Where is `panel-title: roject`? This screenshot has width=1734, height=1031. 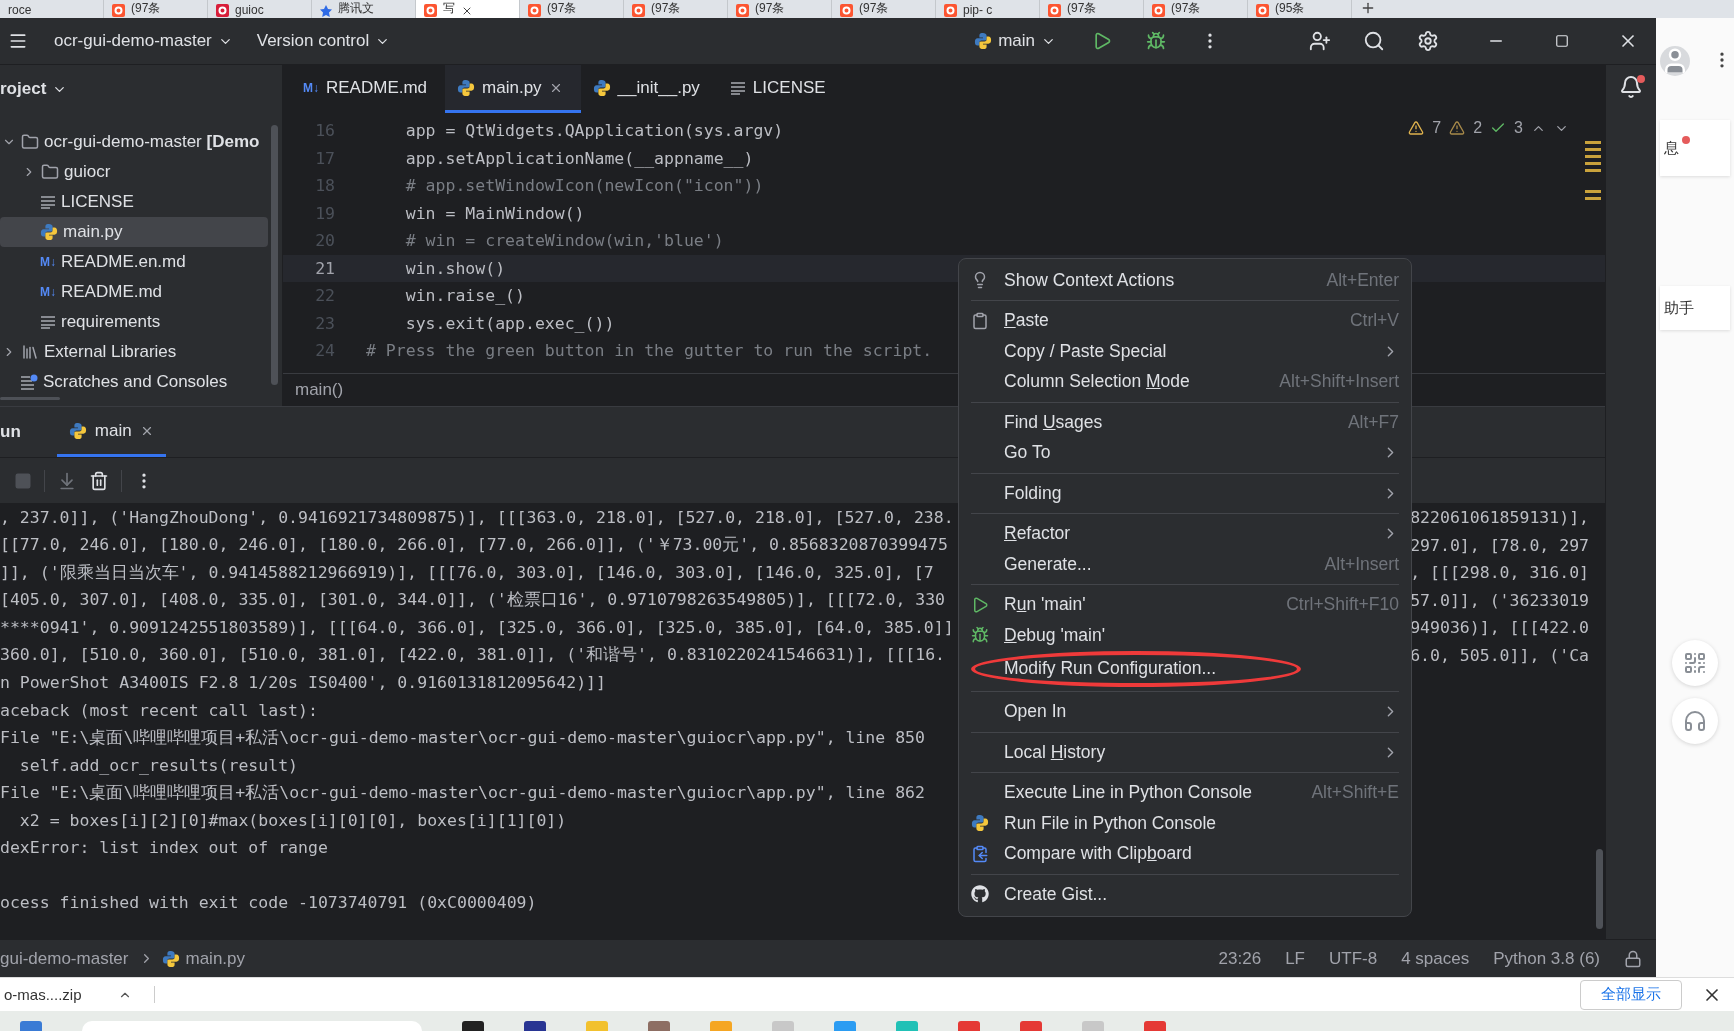
panel-title: roject is located at coordinates (23, 89).